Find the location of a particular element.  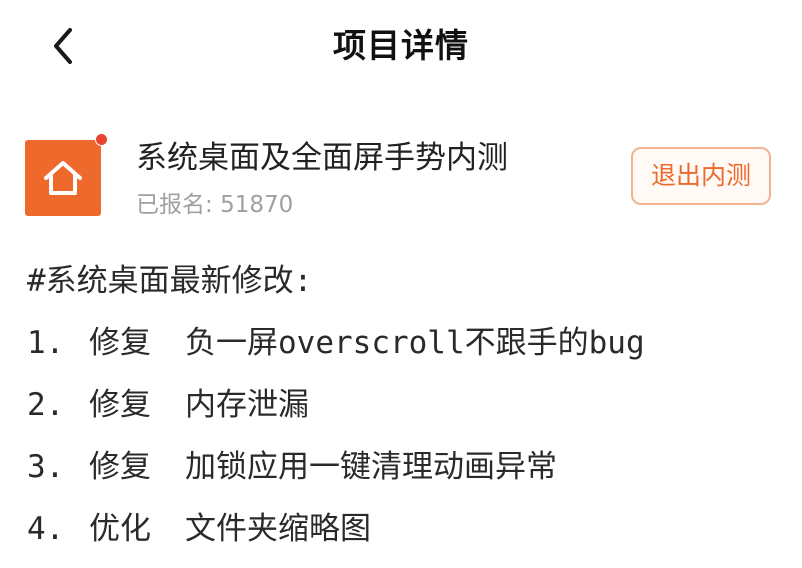

item-number: 4. is located at coordinates (46, 529).